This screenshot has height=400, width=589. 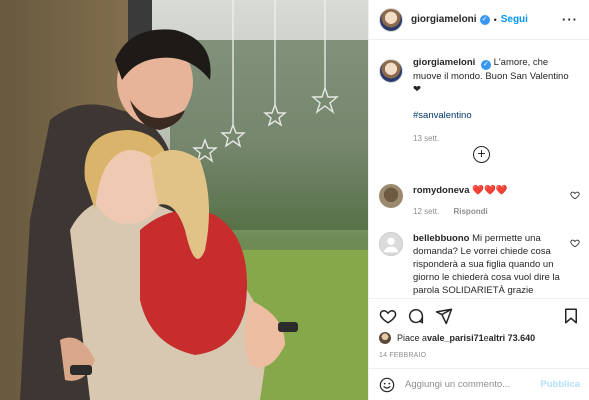 What do you see at coordinates (560, 384) in the screenshot?
I see `publish-button: Pubblica` at bounding box center [560, 384].